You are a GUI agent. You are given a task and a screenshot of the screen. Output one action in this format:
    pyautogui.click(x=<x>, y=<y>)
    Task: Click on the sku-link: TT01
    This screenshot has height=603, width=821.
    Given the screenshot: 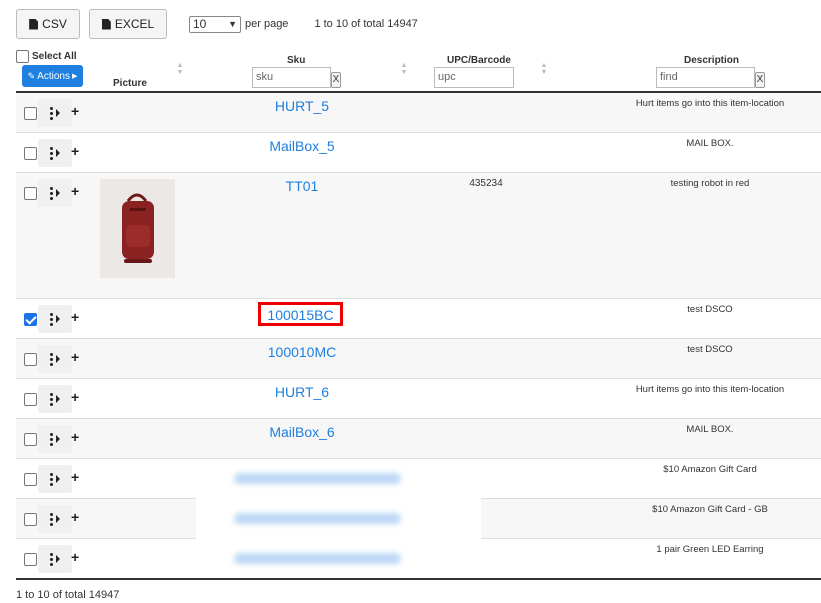 What is the action you would take?
    pyautogui.click(x=302, y=186)
    